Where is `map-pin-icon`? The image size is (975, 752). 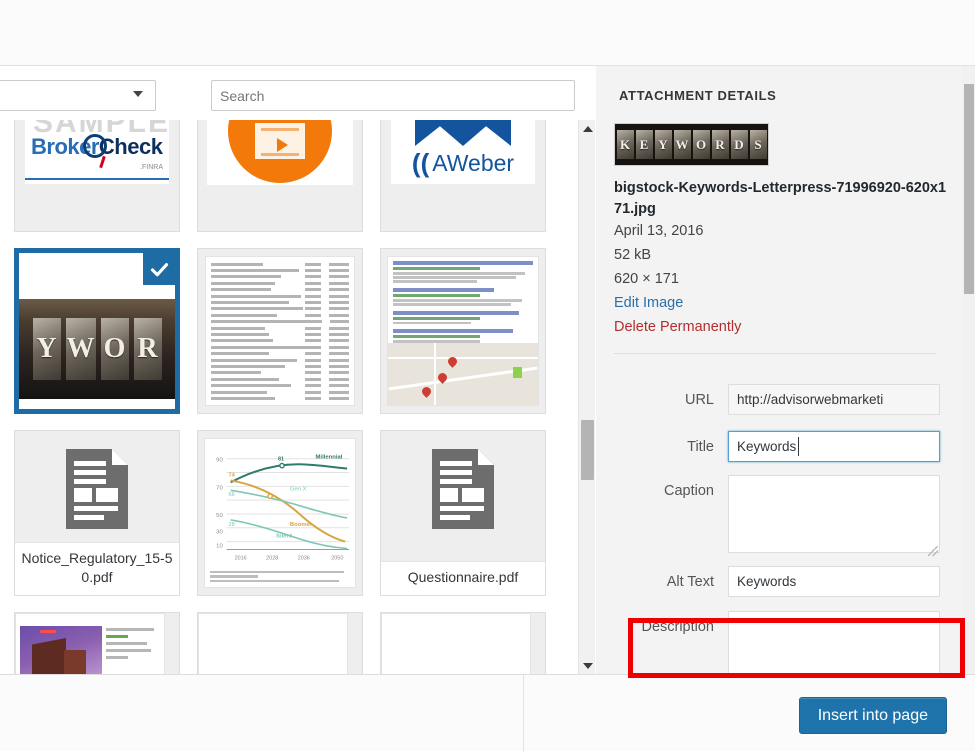 map-pin-icon is located at coordinates (426, 391).